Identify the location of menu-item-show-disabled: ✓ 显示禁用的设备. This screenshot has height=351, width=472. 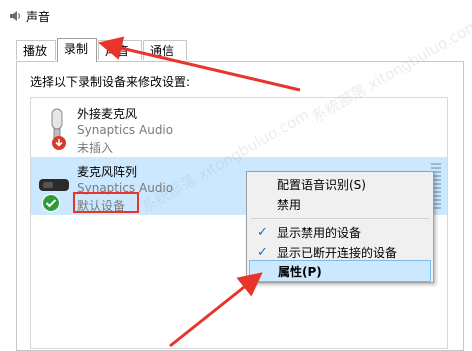
(340, 233).